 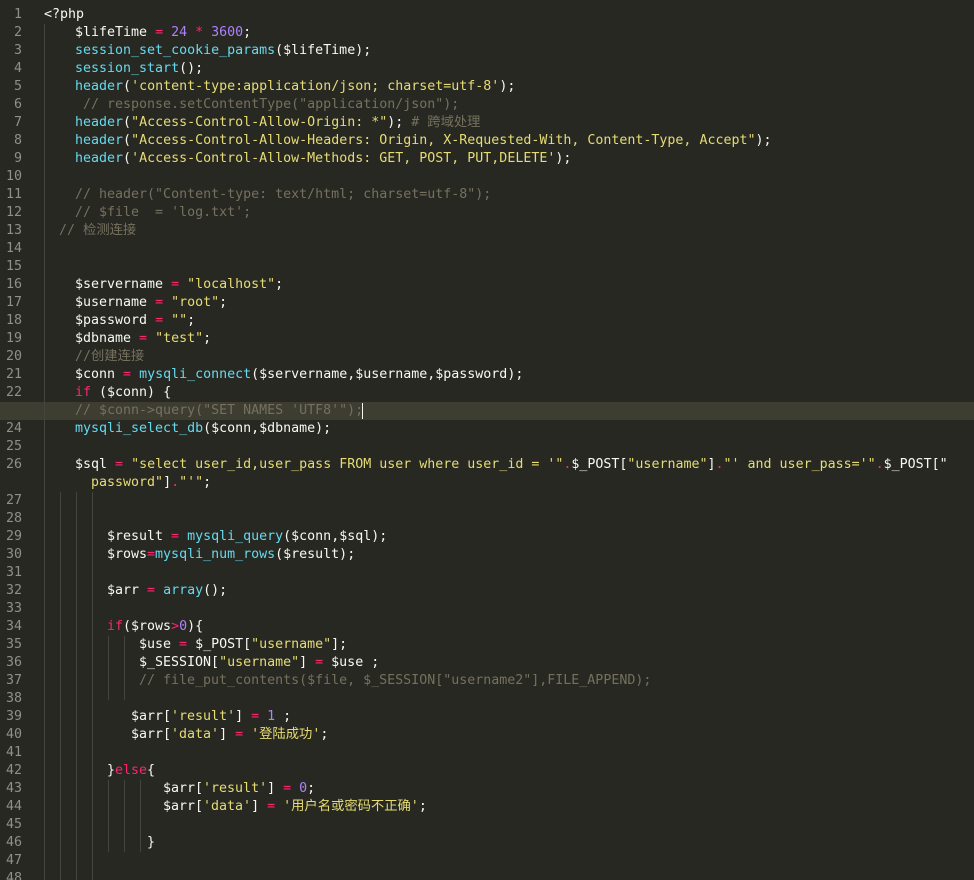 I want to click on code-token: $servername, so click(x=119, y=284).